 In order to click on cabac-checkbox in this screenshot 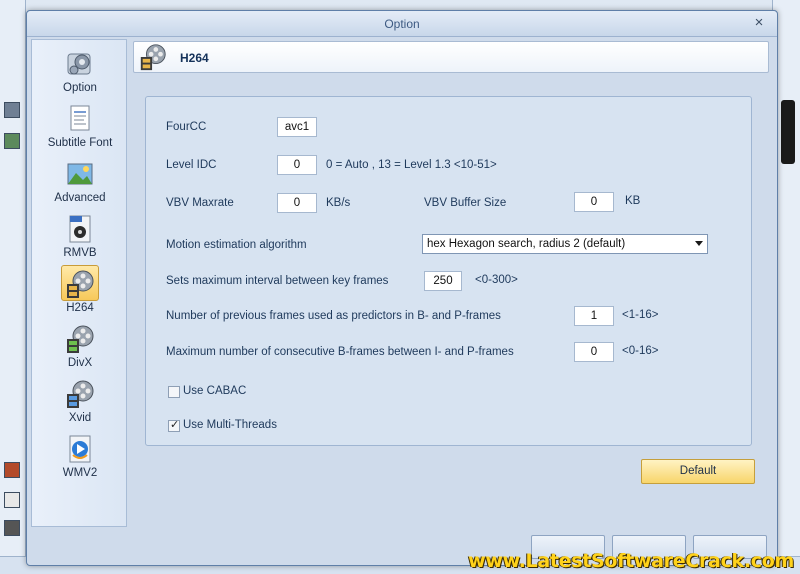, I will do `click(174, 392)`.